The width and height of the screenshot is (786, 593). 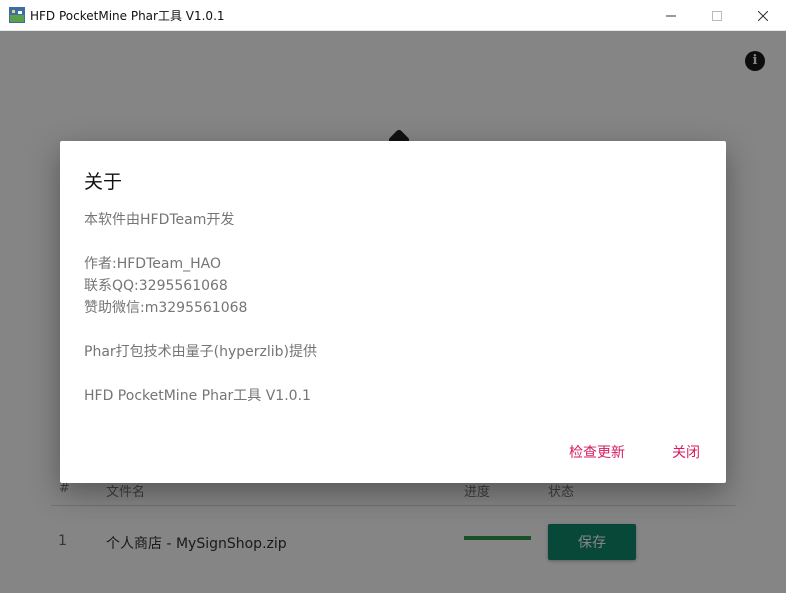 What do you see at coordinates (156, 286) in the screenshot?
I see `about-line: 联系QQ:3295561068` at bounding box center [156, 286].